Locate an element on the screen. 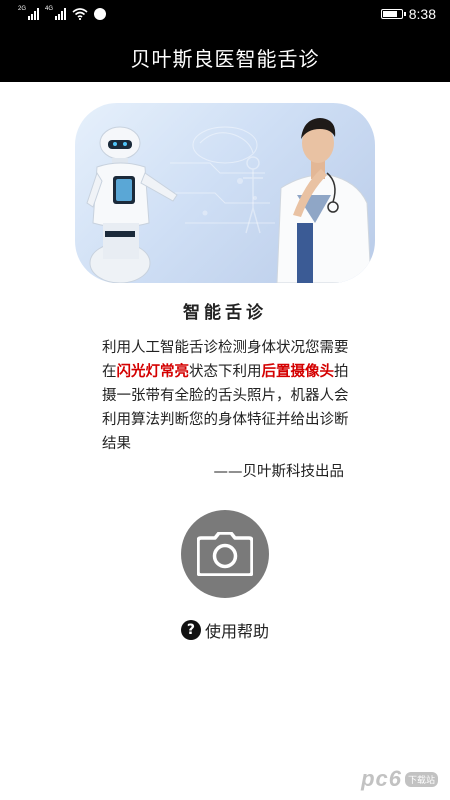 The image size is (450, 800). help-link: ? 使用帮助 is located at coordinates (225, 630).